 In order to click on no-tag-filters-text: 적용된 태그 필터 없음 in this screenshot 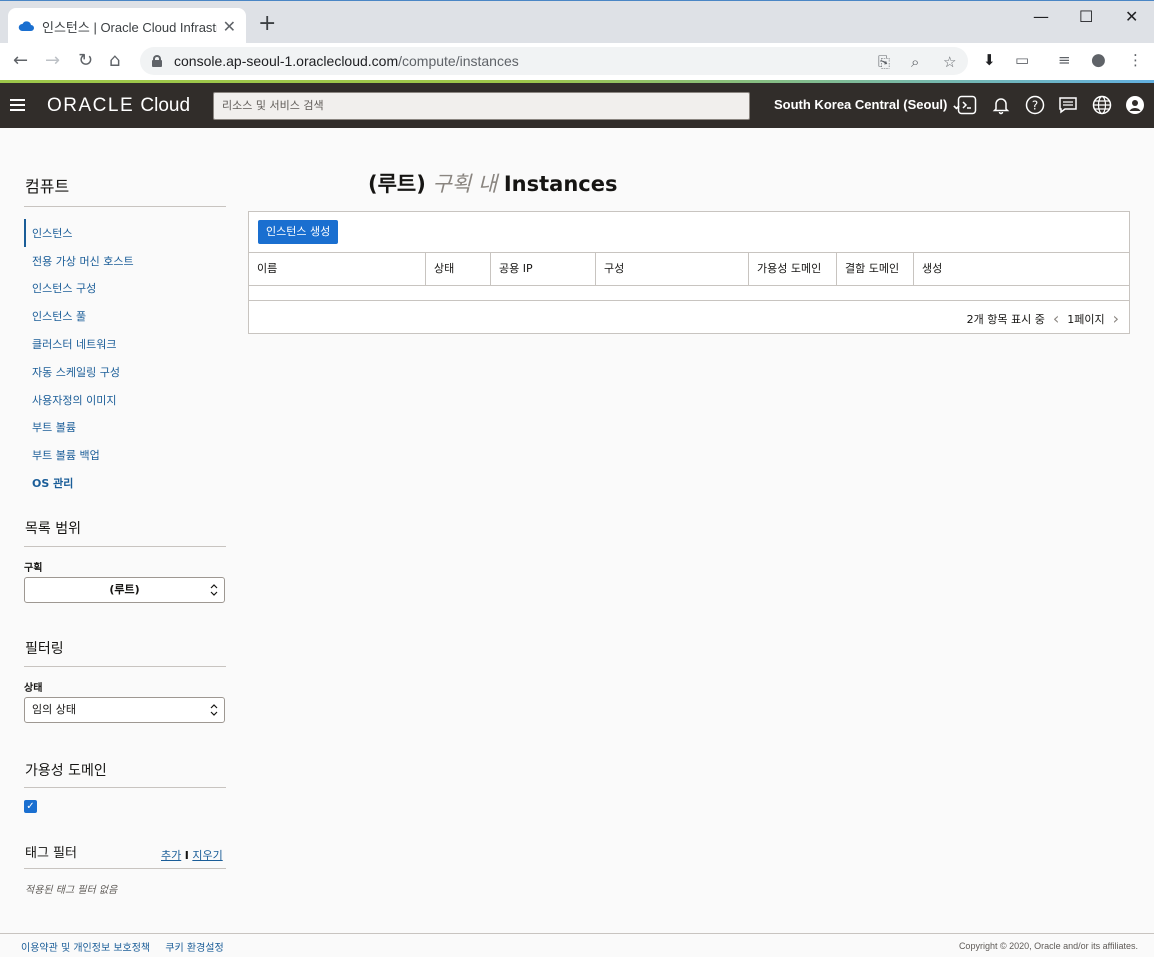, I will do `click(71, 890)`.